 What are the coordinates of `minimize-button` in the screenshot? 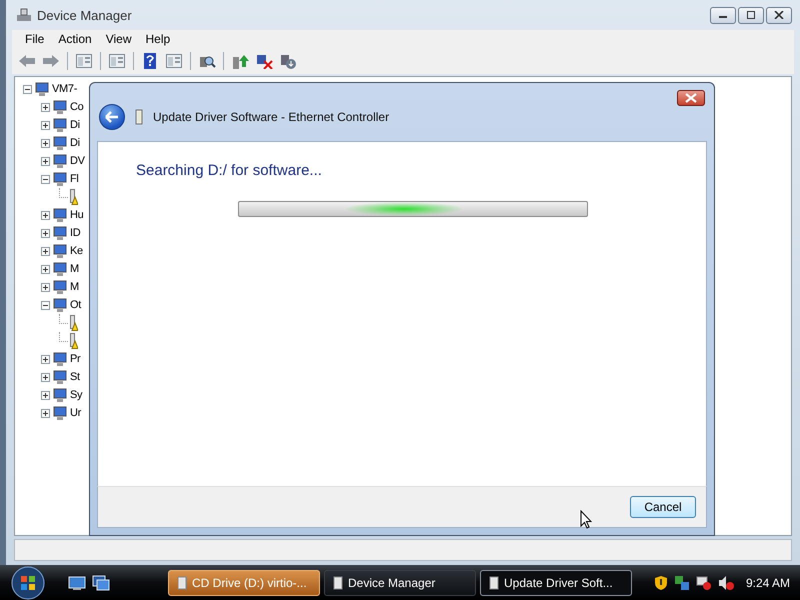 It's located at (723, 15).